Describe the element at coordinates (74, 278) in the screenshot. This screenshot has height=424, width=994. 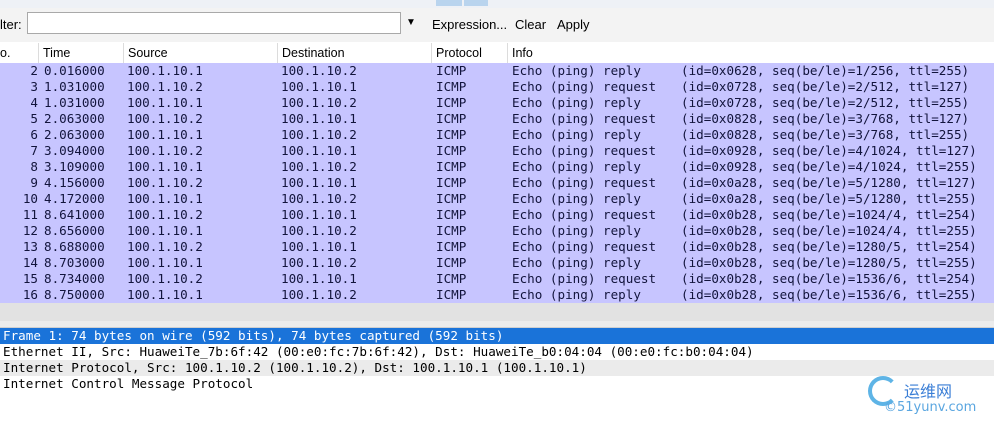
I see `cell-time: 8.734000` at that location.